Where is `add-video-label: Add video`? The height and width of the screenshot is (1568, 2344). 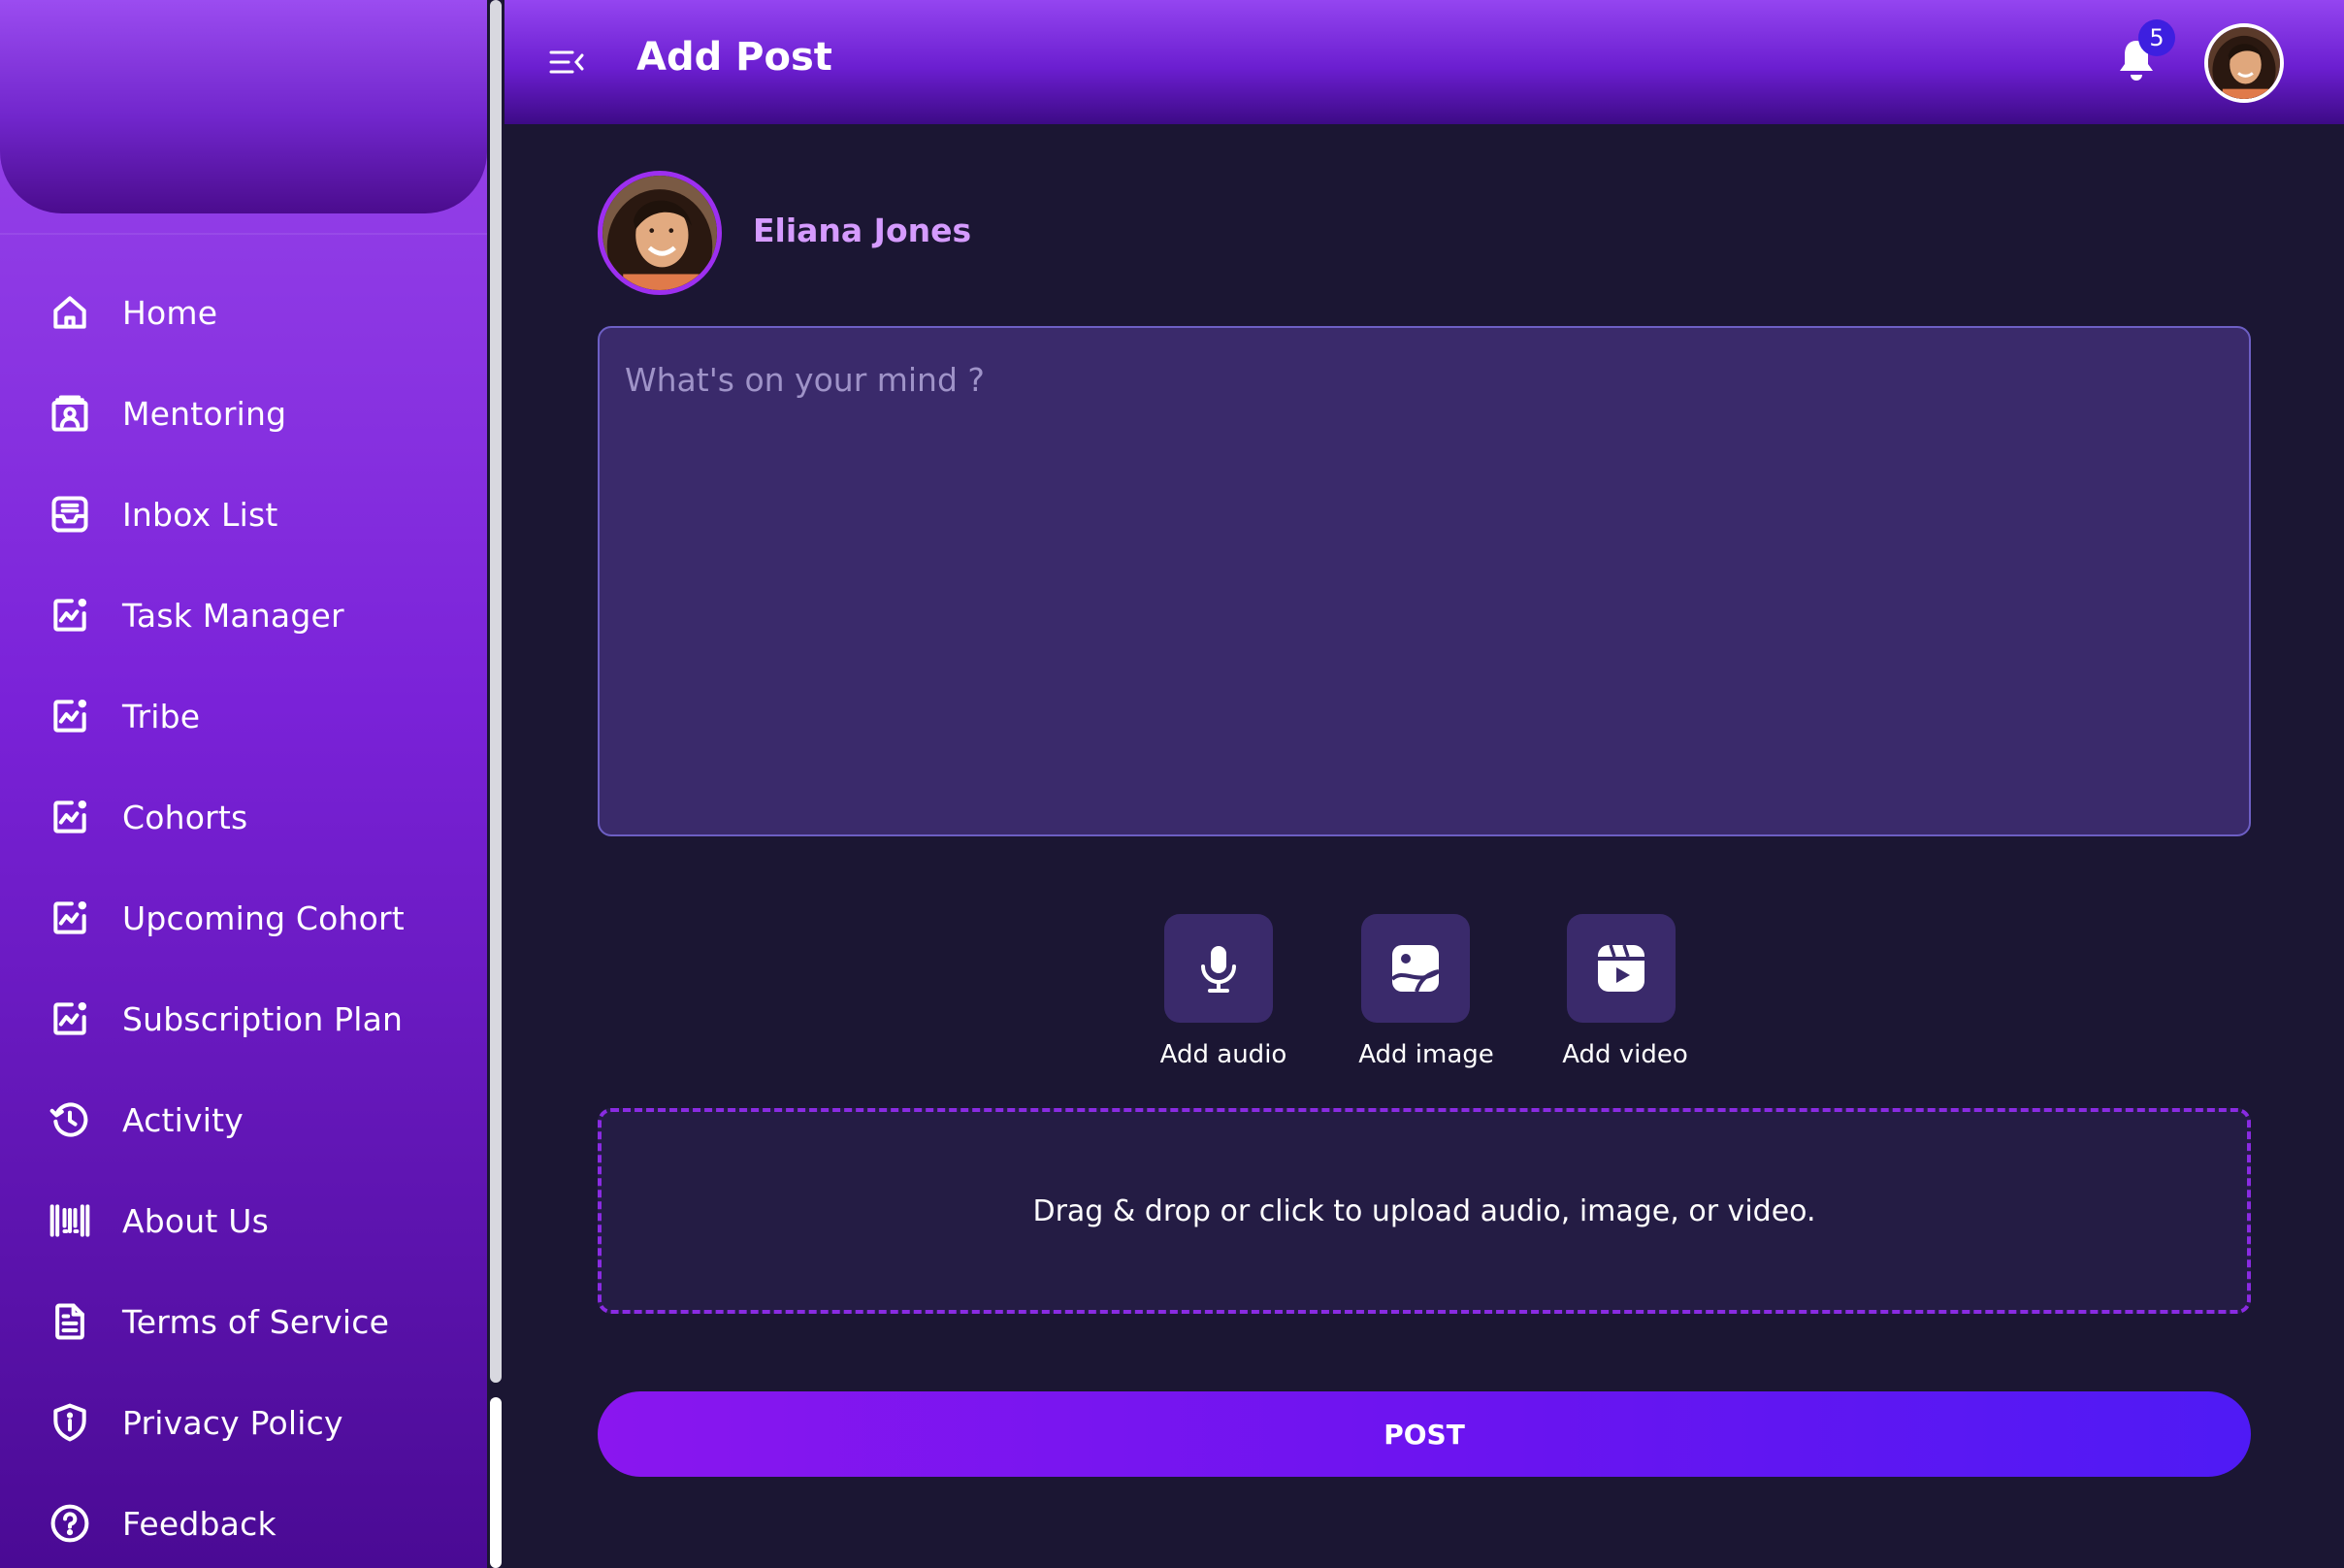 add-video-label: Add video is located at coordinates (1625, 1054).